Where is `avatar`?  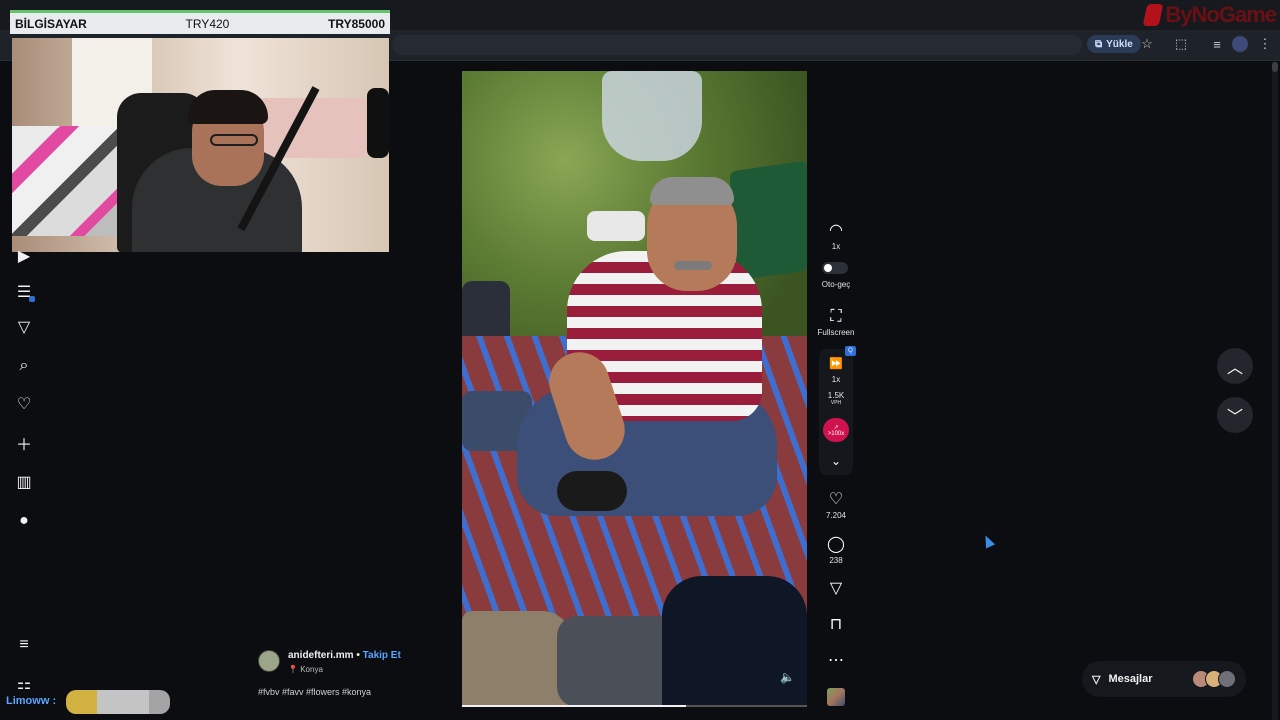 avatar is located at coordinates (1227, 679).